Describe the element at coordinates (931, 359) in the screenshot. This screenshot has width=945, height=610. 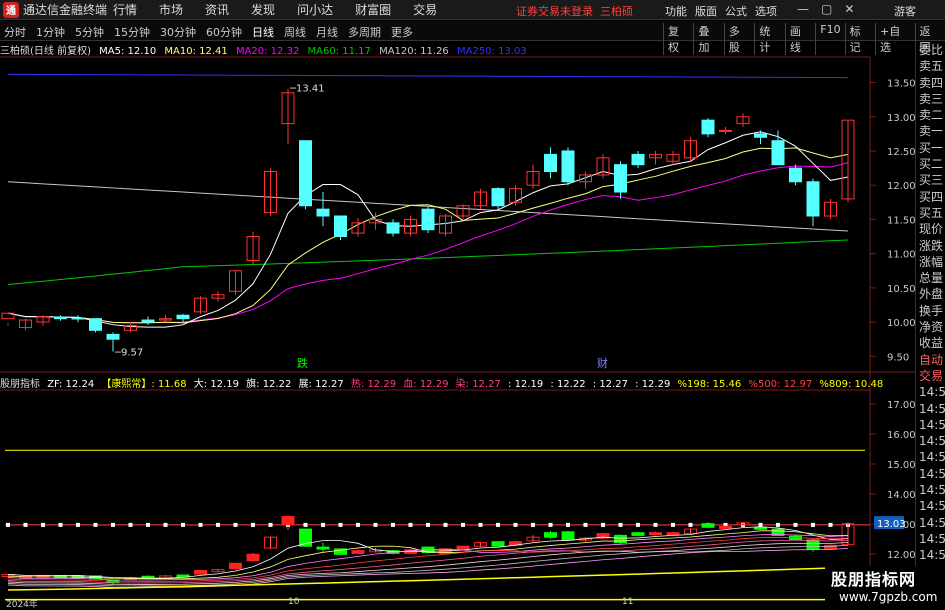
I see `quote-label: 自动` at that location.